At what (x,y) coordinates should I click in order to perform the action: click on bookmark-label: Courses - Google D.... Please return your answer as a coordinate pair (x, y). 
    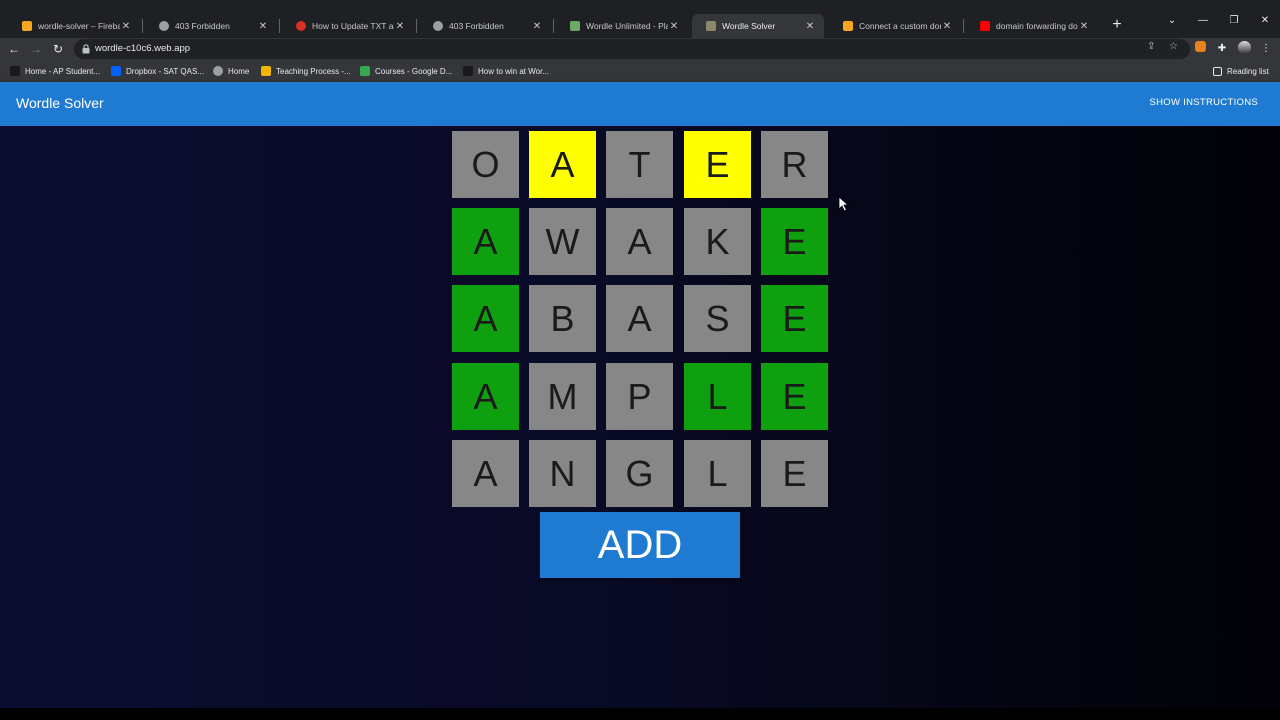
    Looking at the image, I should click on (414, 71).